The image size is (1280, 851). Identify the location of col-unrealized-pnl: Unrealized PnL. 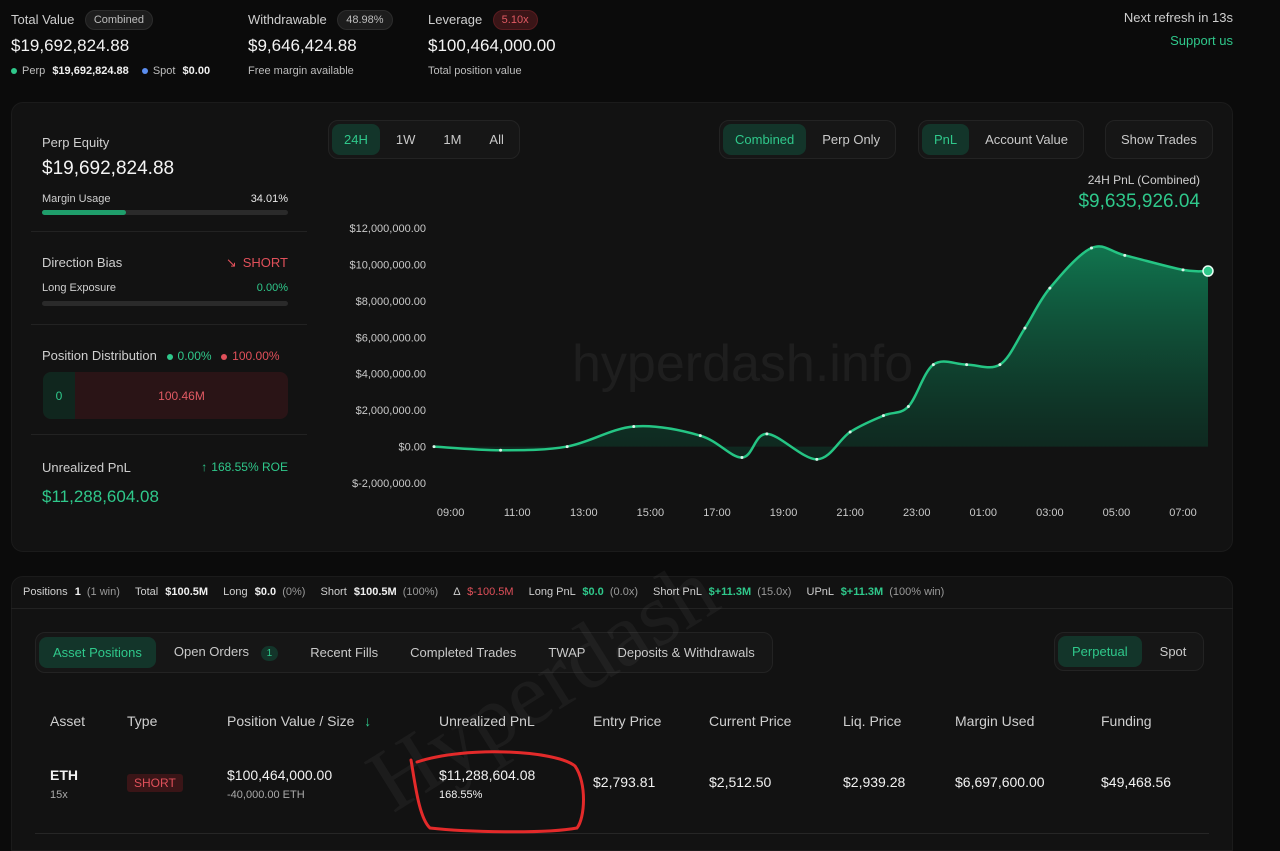
(487, 721).